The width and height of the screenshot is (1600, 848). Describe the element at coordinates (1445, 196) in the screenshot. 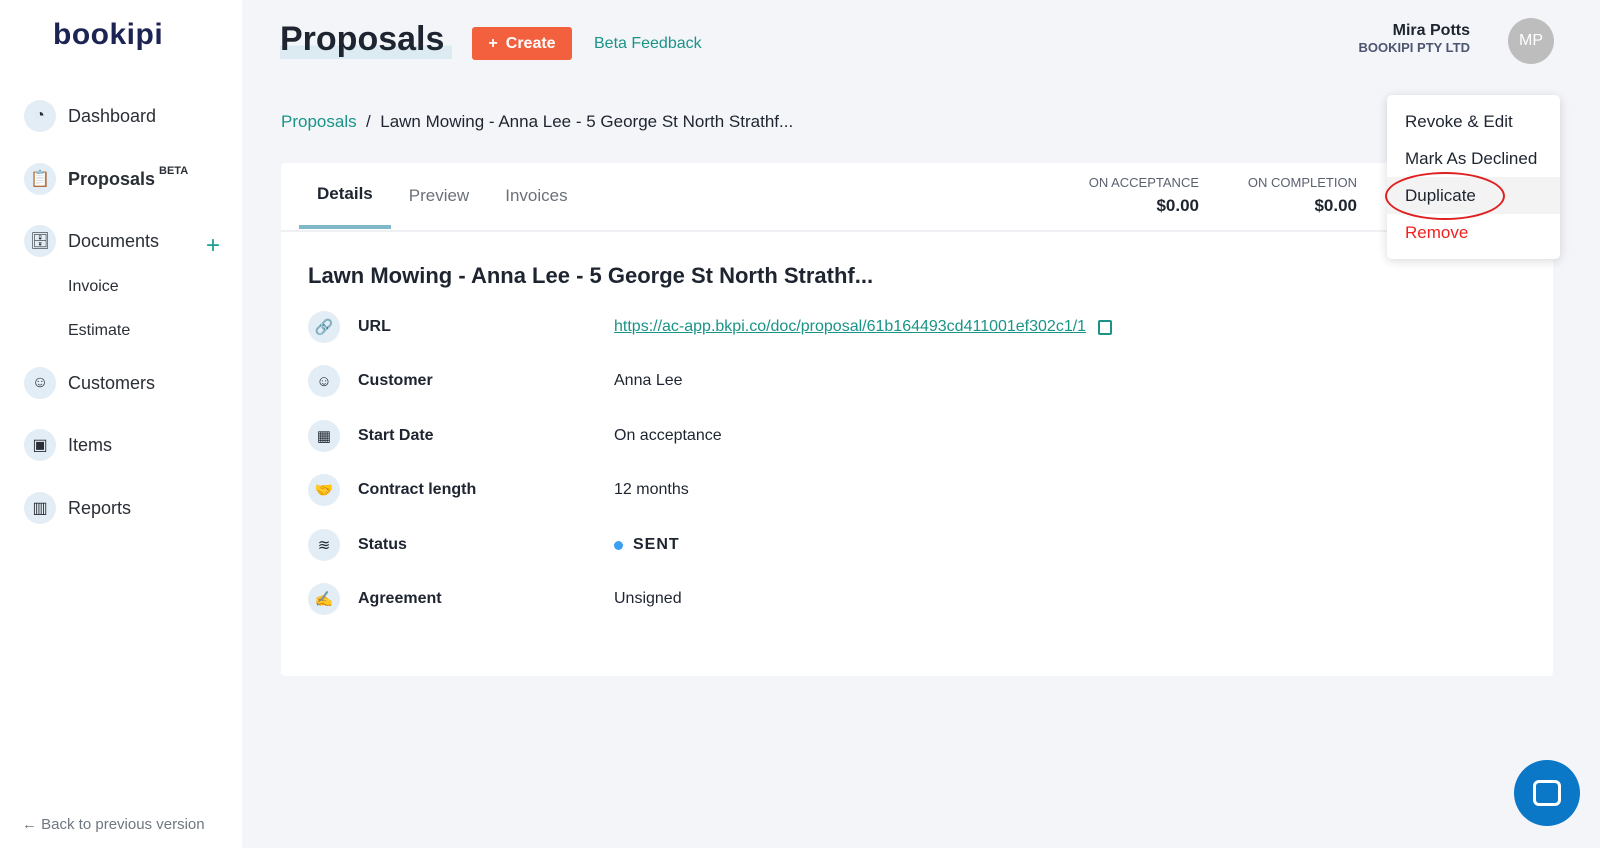

I see `highlight-ring` at that location.